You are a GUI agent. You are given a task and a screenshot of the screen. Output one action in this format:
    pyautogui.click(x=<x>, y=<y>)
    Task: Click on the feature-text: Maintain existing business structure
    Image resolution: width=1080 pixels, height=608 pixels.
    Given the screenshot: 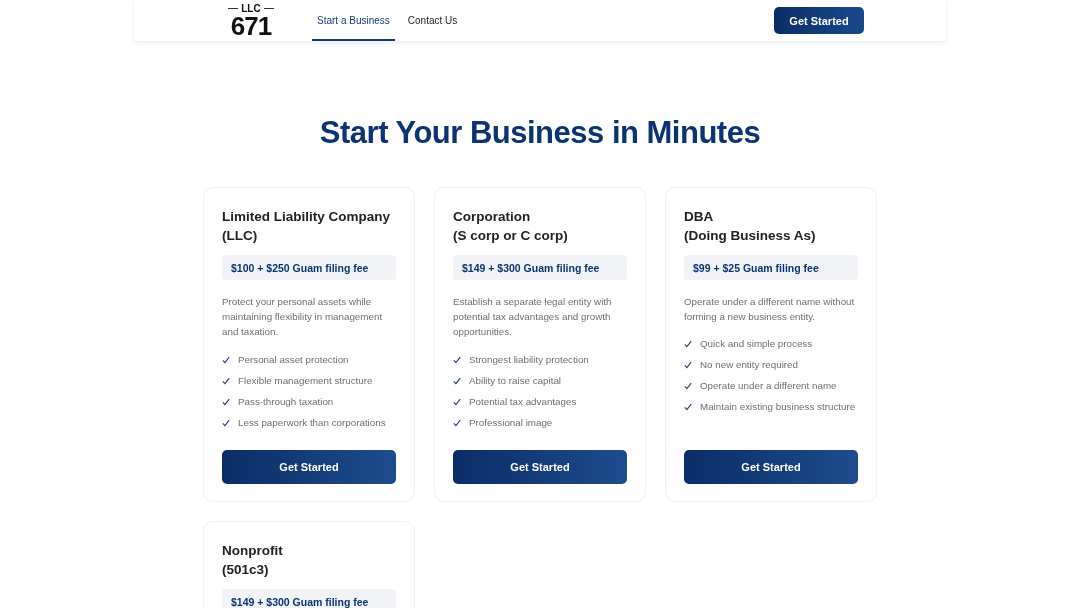 What is the action you would take?
    pyautogui.click(x=778, y=407)
    